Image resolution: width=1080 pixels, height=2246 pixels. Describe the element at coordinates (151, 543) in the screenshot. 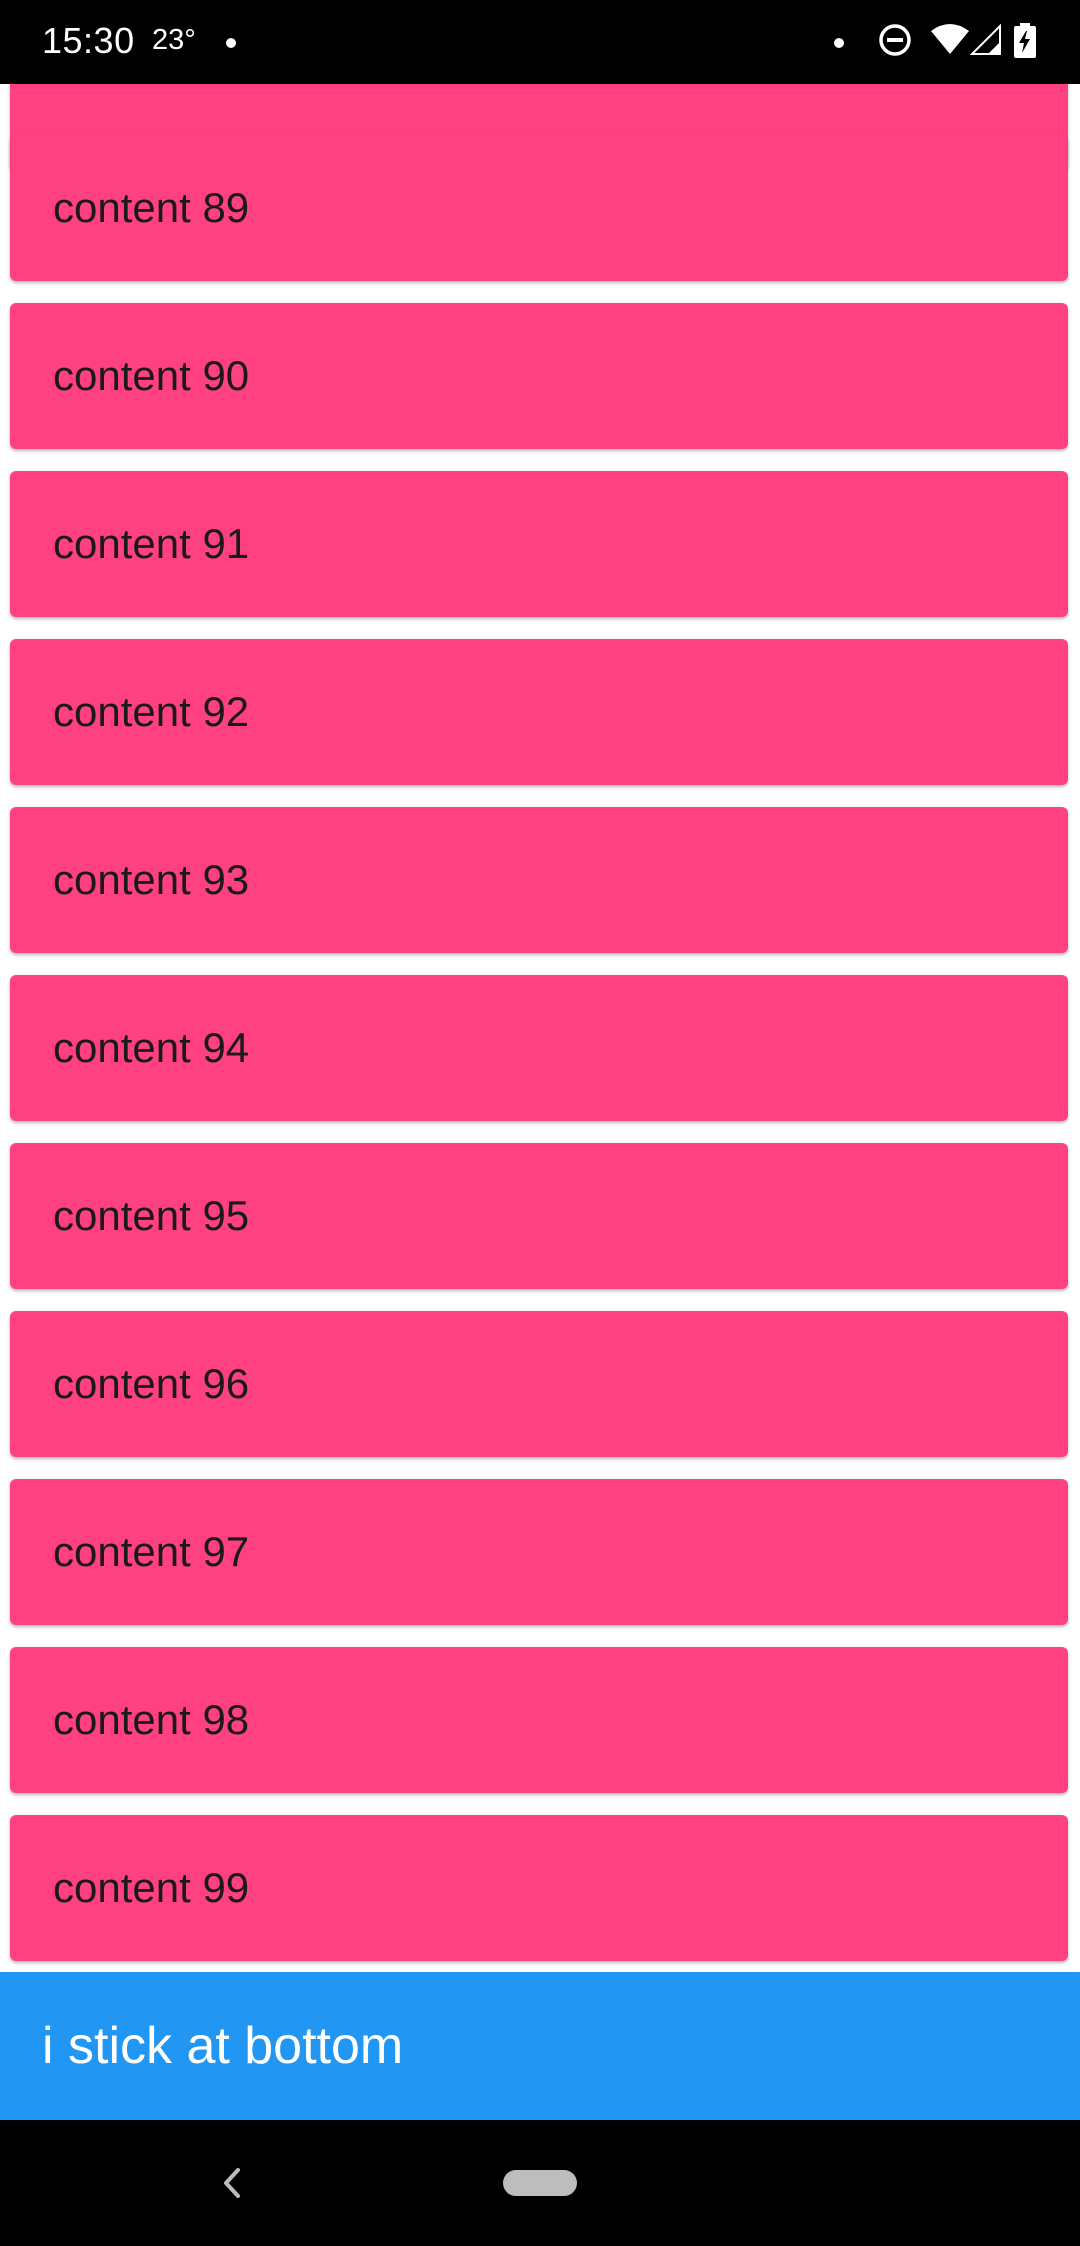

I see `list-item-label: content 91` at that location.